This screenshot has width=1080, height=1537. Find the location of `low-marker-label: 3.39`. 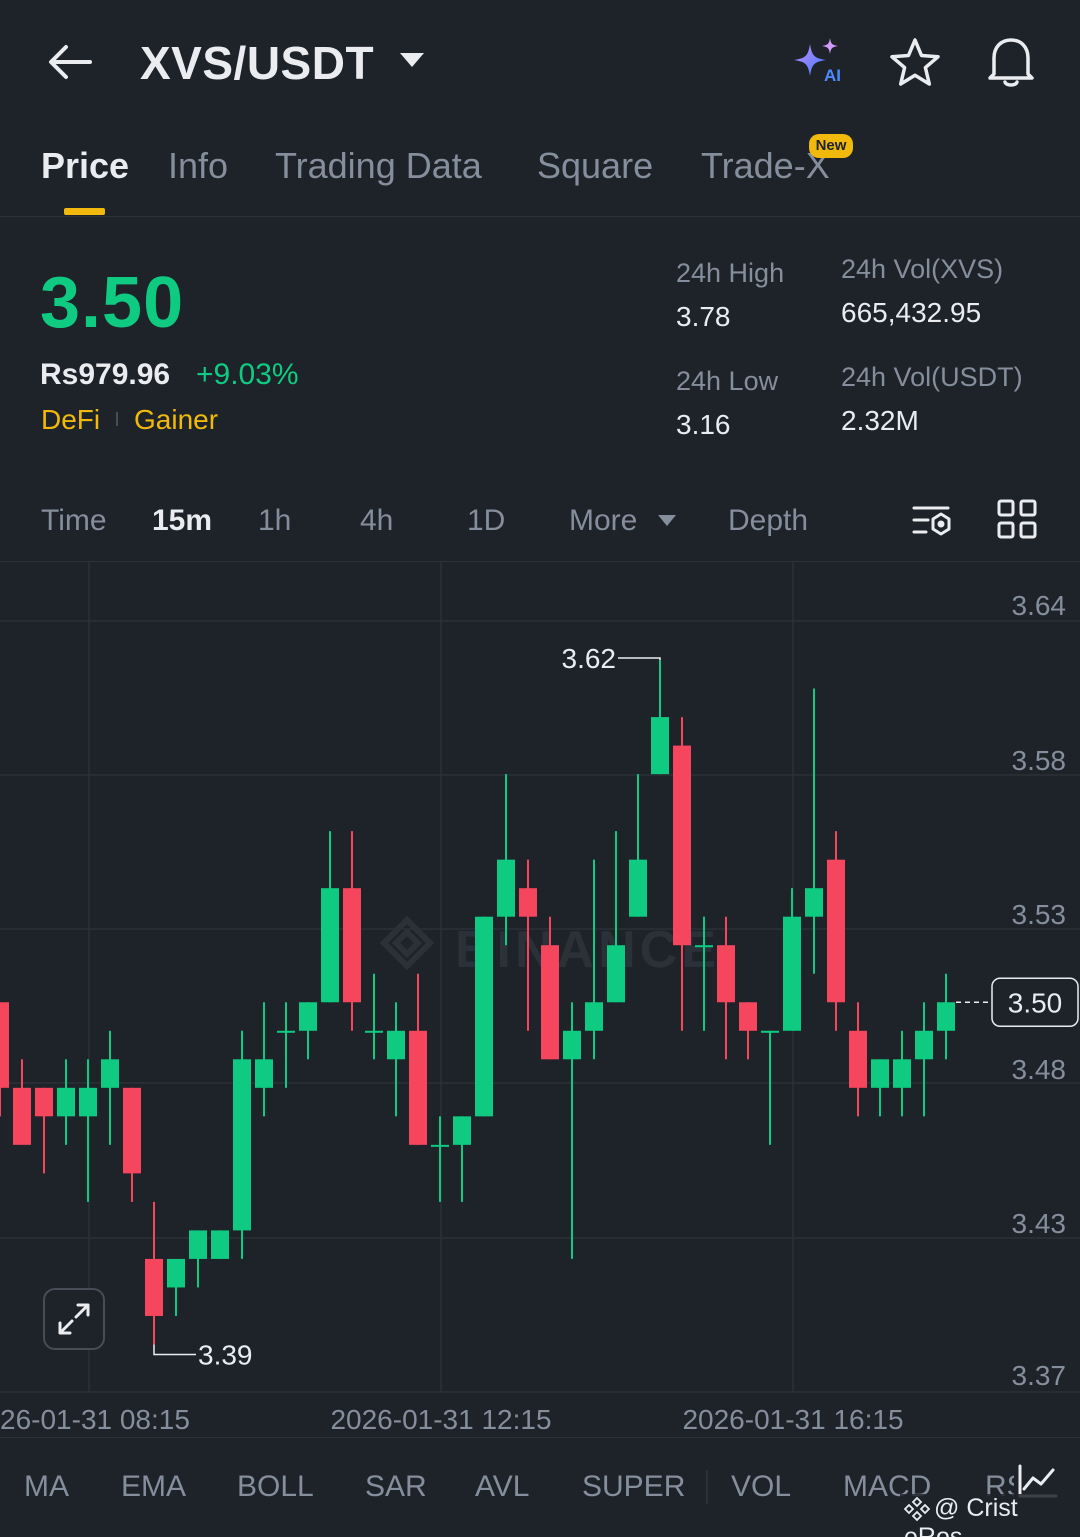

low-marker-label: 3.39 is located at coordinates (225, 1354).